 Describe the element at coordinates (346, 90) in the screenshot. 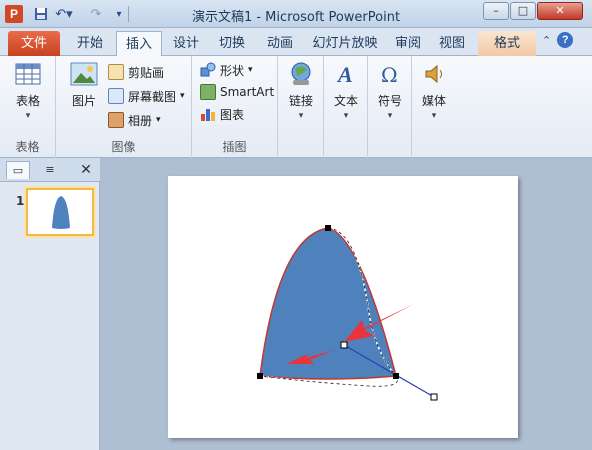

I see `text-button: A 文本 ▾` at that location.